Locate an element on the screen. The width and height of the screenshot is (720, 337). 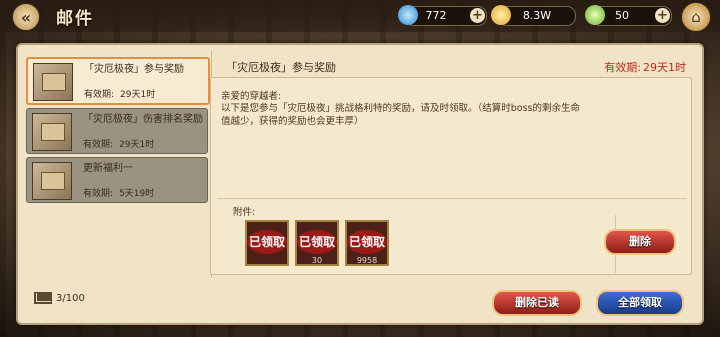
home-button: ⌂ is located at coordinates (696, 17).